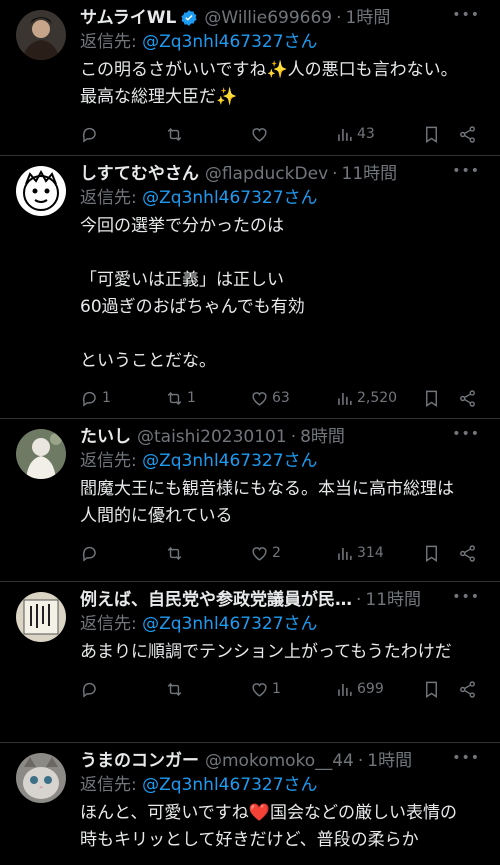 The width and height of the screenshot is (500, 865). What do you see at coordinates (355, 134) in the screenshot?
I see `views-button: 43` at bounding box center [355, 134].